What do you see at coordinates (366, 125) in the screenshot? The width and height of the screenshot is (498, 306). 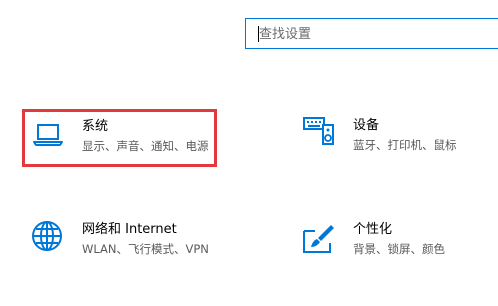 I see `tile-devices-title: 设备` at bounding box center [366, 125].